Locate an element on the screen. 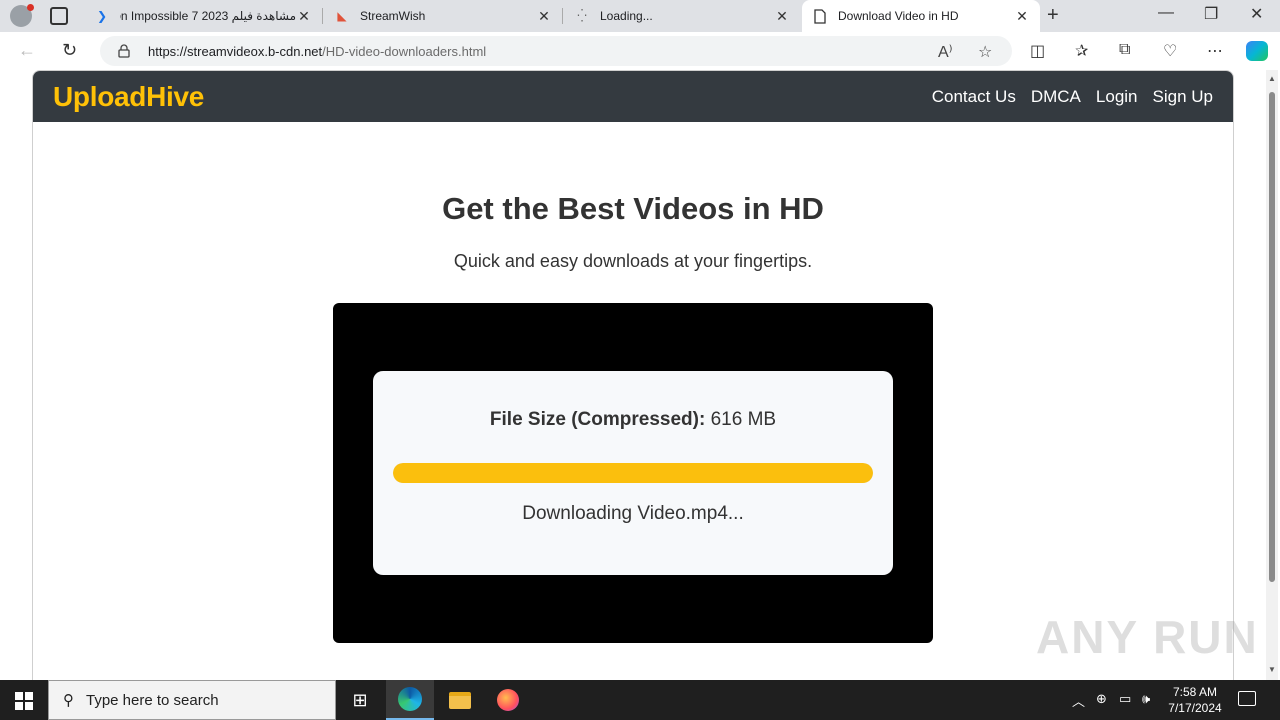  site-logo: UploadHive is located at coordinates (128, 97).